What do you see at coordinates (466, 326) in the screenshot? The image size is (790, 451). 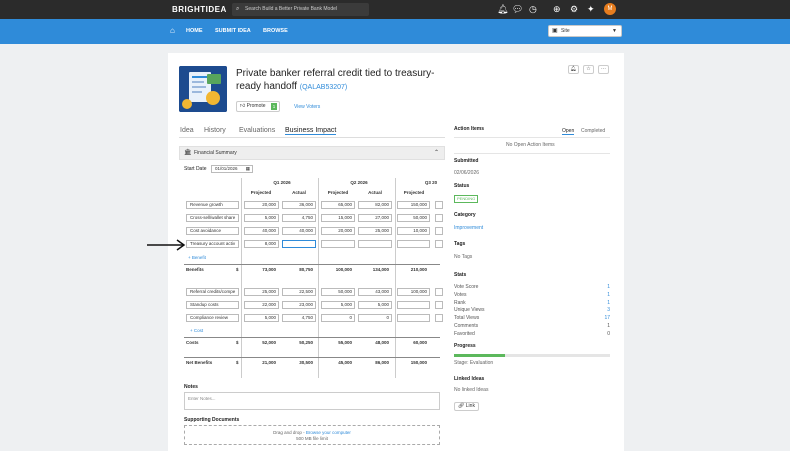 I see `stat-label: Comments` at bounding box center [466, 326].